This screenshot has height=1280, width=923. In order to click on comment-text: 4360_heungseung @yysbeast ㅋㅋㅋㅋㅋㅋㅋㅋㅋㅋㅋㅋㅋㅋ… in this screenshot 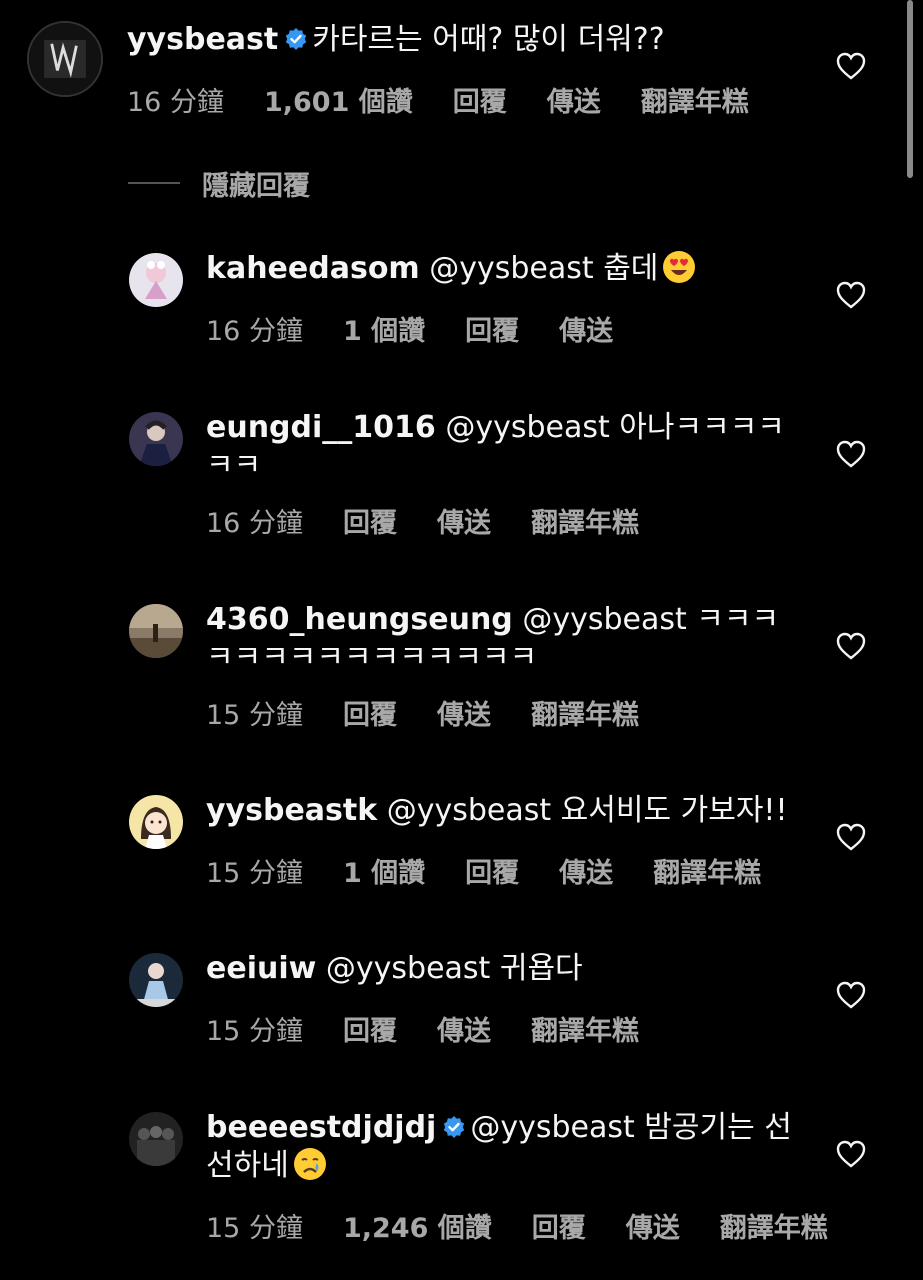, I will do `click(506, 639)`.